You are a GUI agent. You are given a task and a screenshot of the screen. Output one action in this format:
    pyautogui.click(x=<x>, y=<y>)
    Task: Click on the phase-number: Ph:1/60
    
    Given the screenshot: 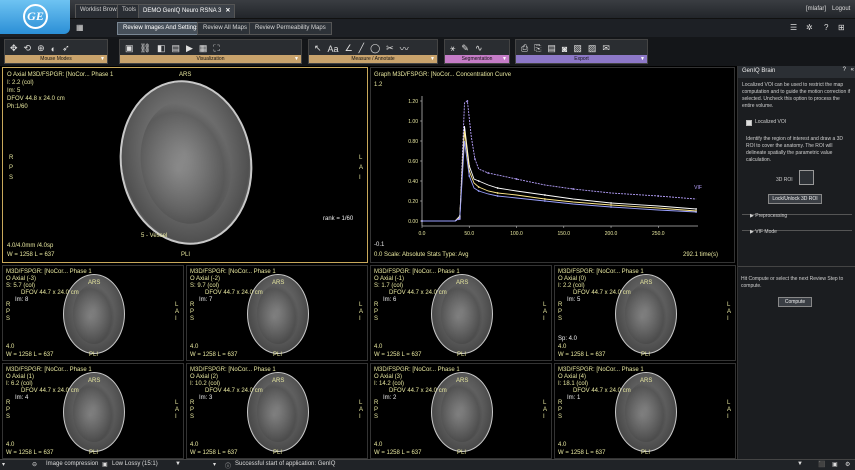 What is the action you would take?
    pyautogui.click(x=17, y=107)
    